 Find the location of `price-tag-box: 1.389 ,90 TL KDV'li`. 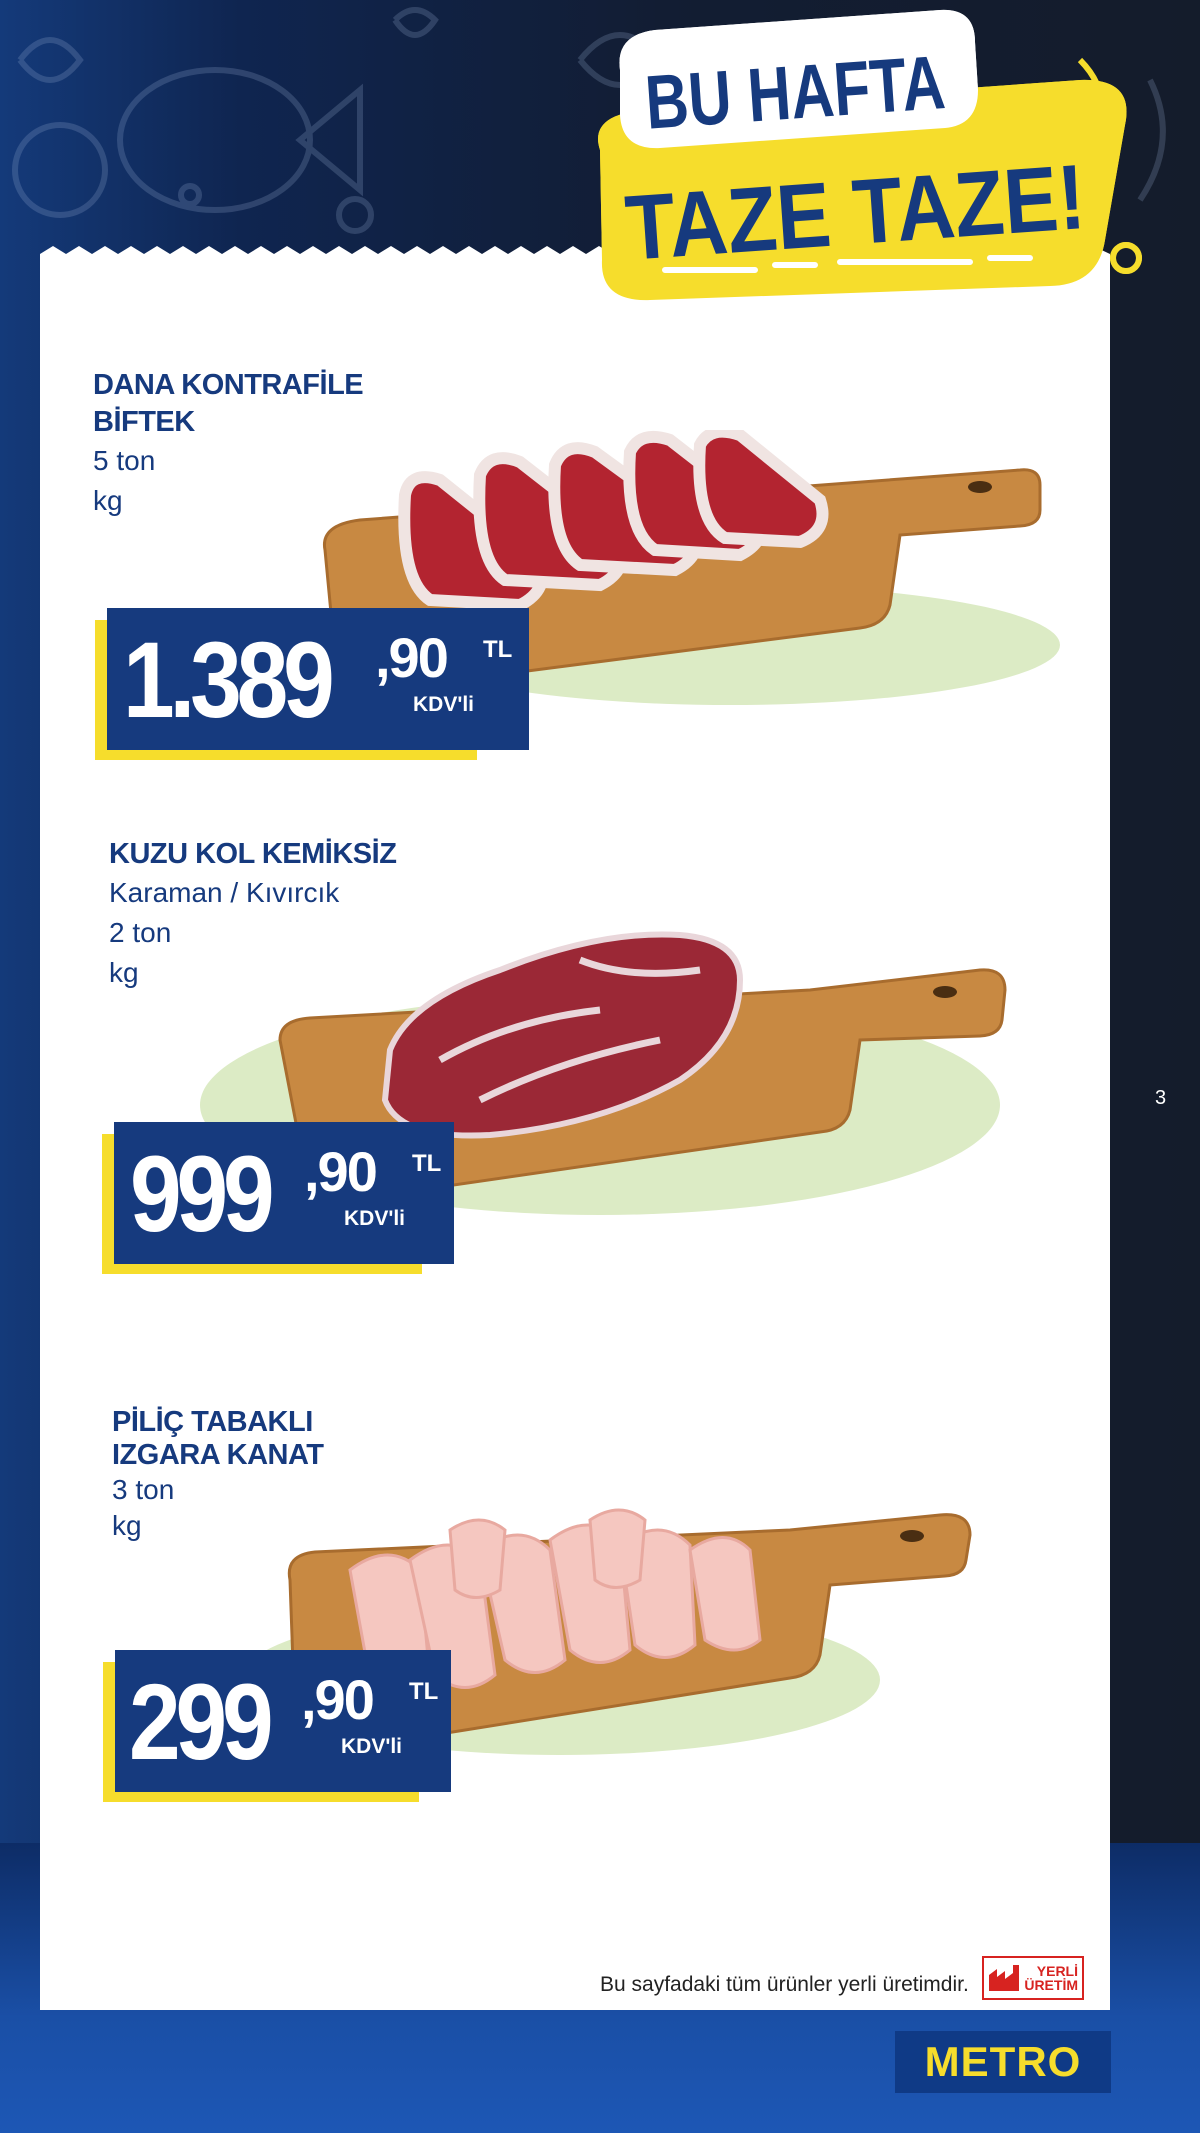

price-tag-box: 1.389 ,90 TL KDV'li is located at coordinates (318, 679).